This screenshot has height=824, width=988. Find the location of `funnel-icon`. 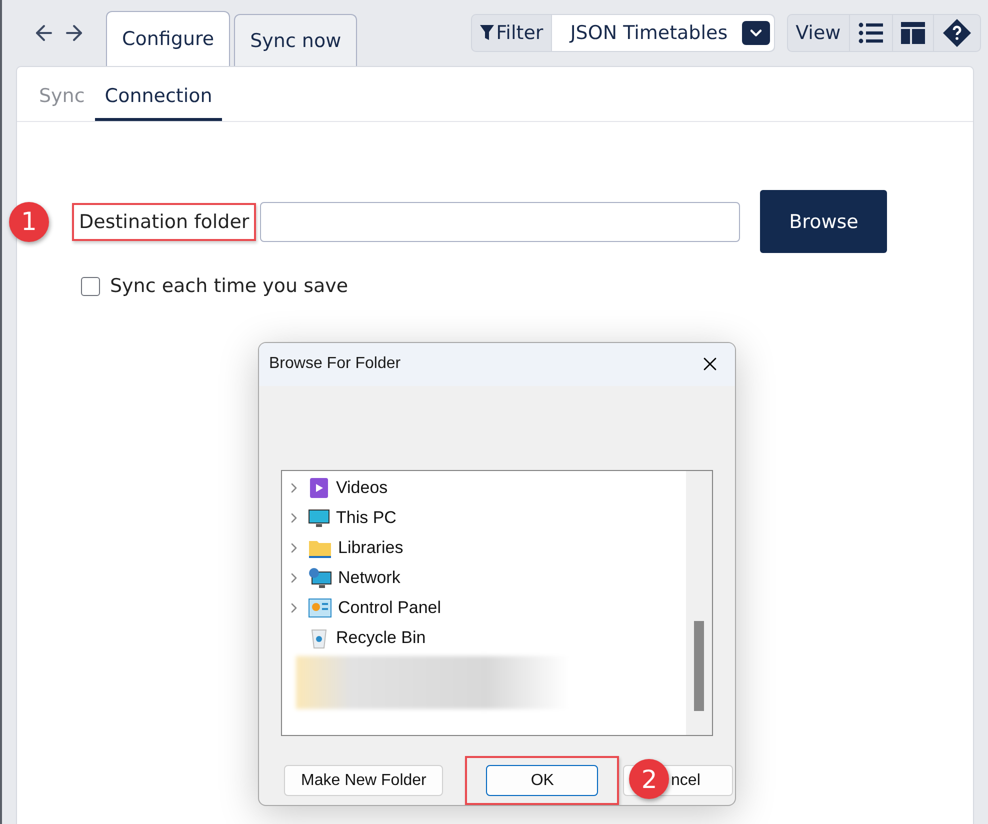

funnel-icon is located at coordinates (487, 33).